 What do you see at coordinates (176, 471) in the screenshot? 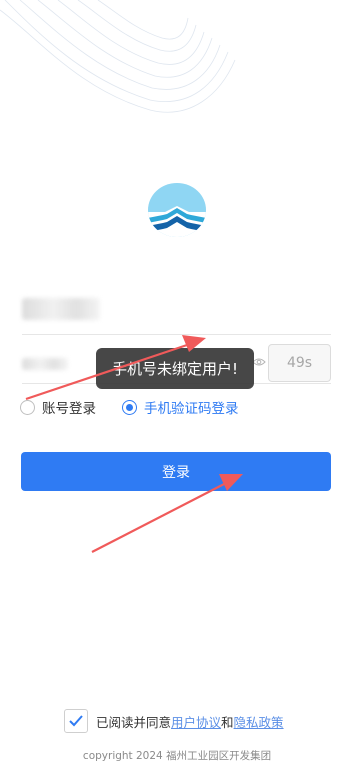
I see `login-button: 登录` at bounding box center [176, 471].